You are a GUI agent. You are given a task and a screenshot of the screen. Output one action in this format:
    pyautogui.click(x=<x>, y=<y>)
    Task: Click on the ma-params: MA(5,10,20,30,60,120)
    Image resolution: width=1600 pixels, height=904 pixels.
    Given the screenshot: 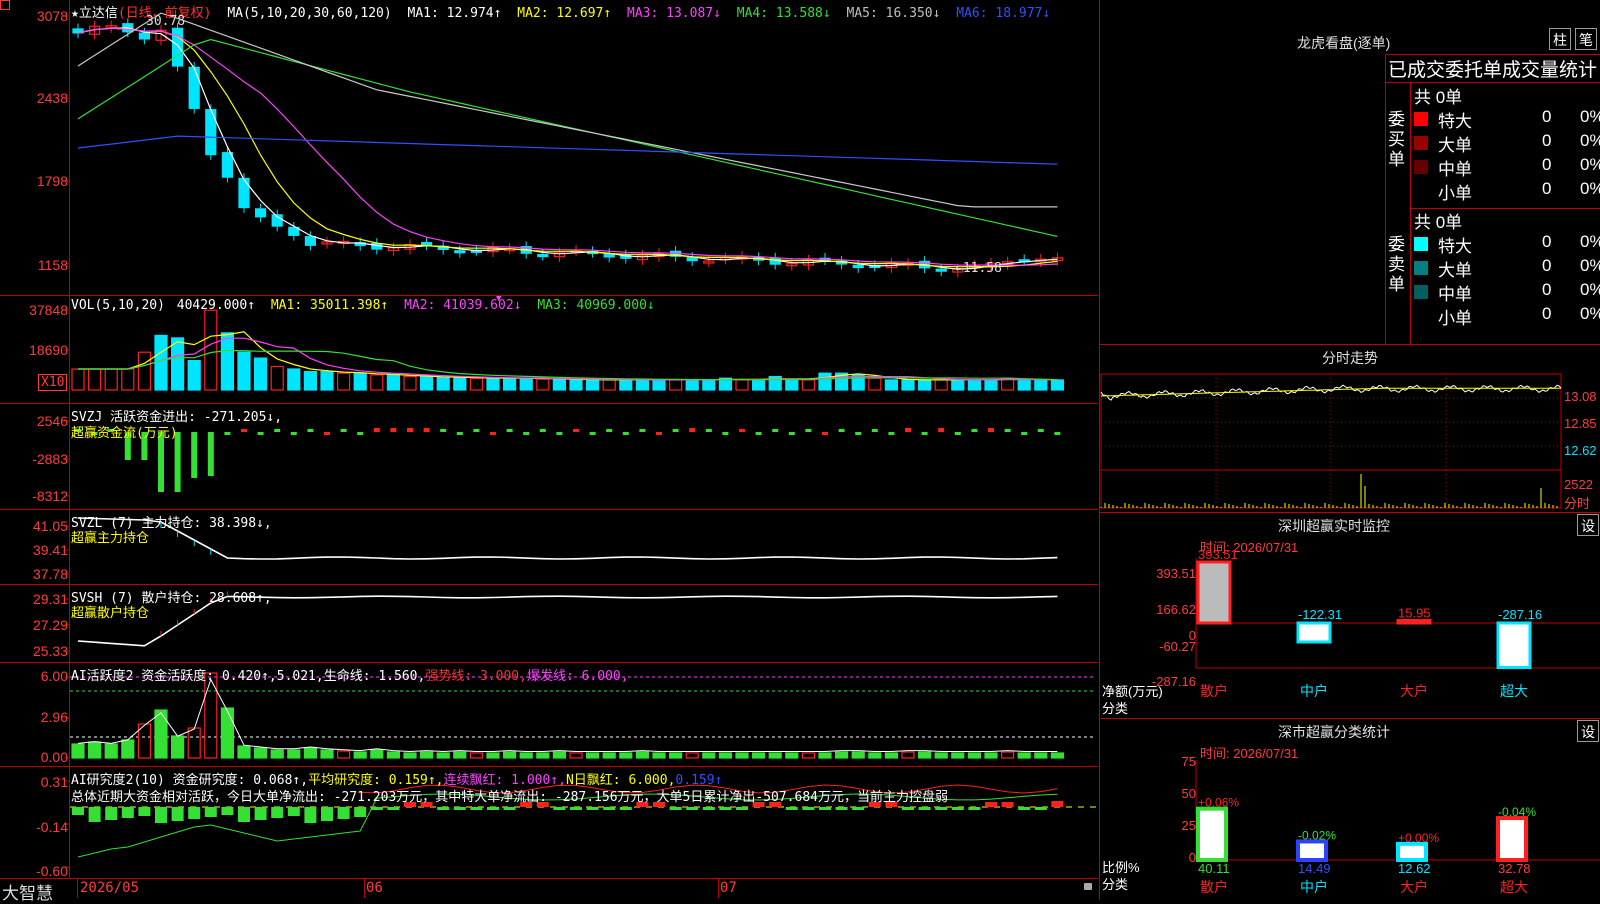 What is the action you would take?
    pyautogui.click(x=309, y=13)
    